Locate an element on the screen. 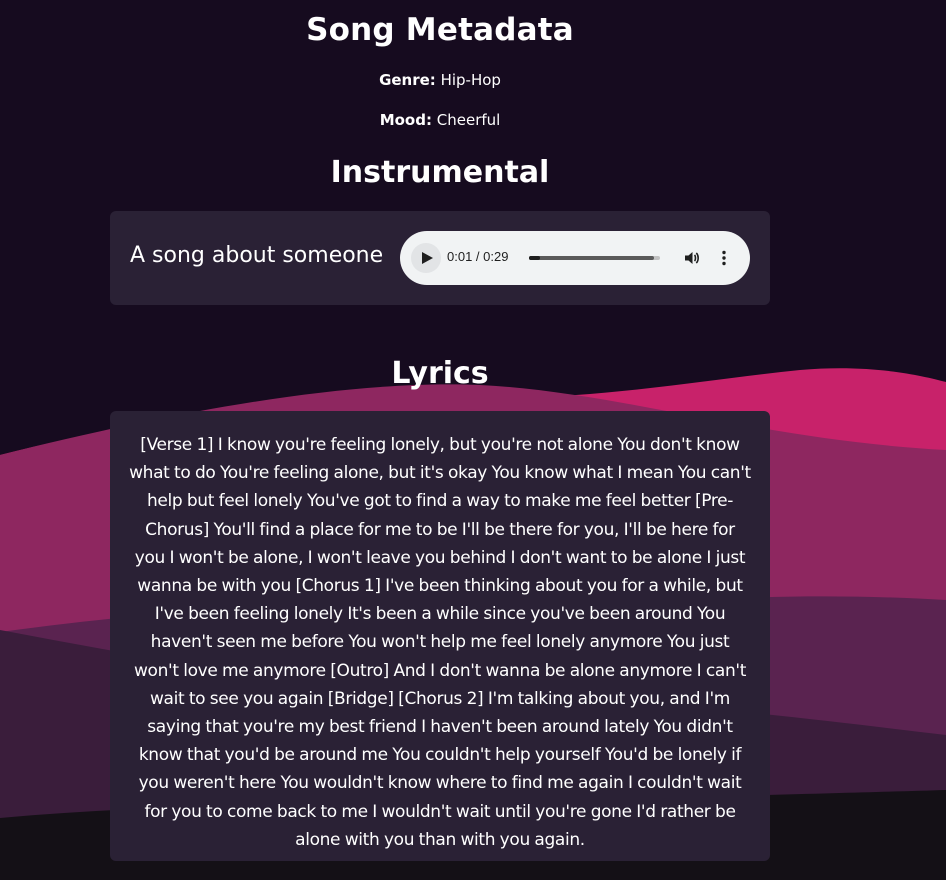  genre-label: Genre: is located at coordinates (407, 80).